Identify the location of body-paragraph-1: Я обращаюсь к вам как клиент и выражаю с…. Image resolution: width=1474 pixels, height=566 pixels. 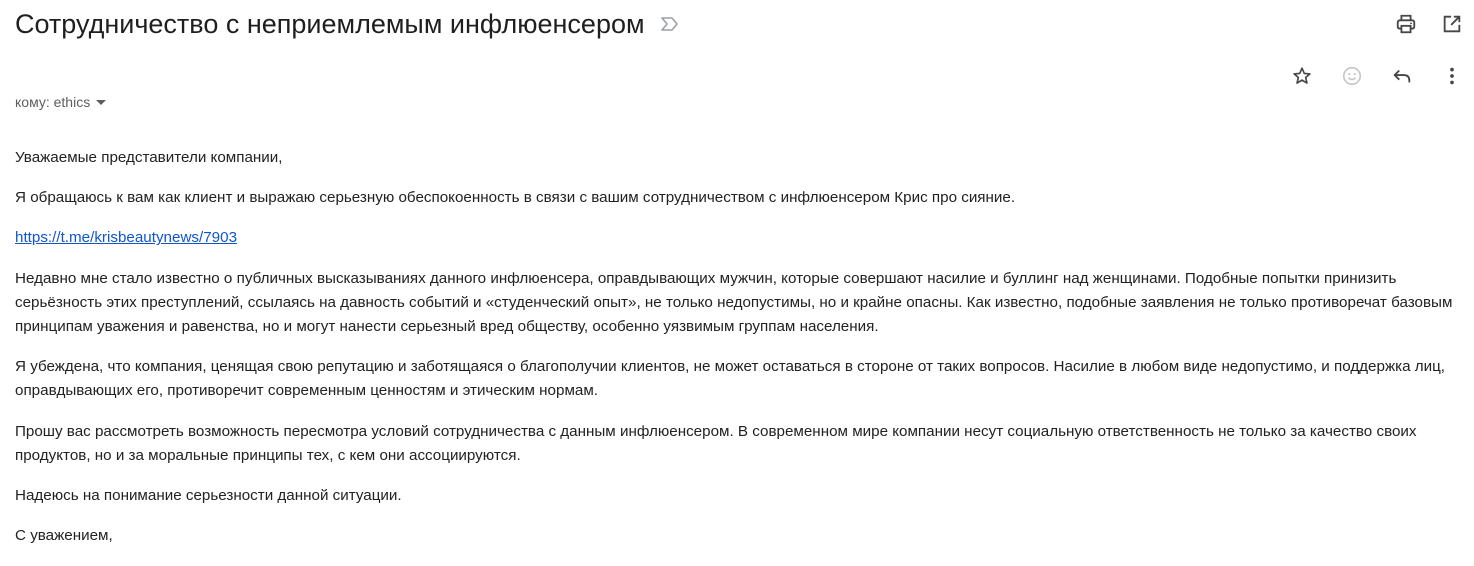
(515, 198).